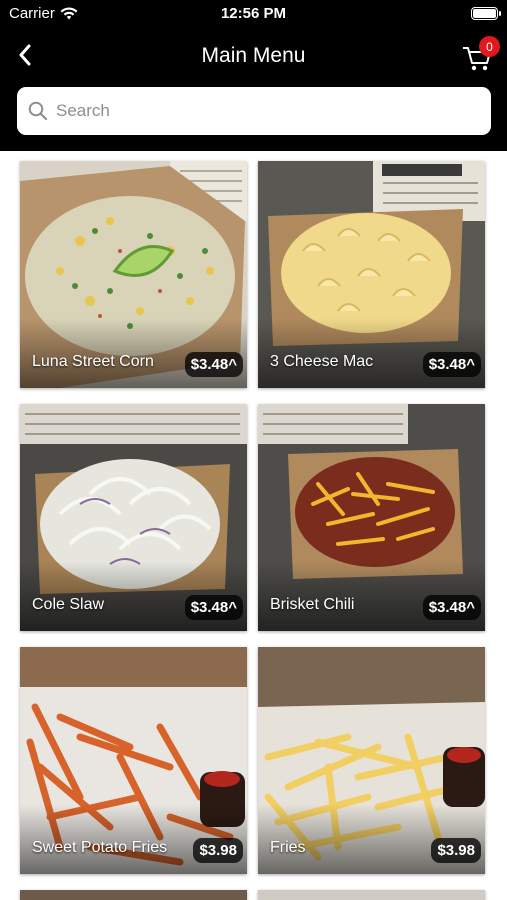 The width and height of the screenshot is (507, 900). I want to click on page-title: Main Menu, so click(253, 55).